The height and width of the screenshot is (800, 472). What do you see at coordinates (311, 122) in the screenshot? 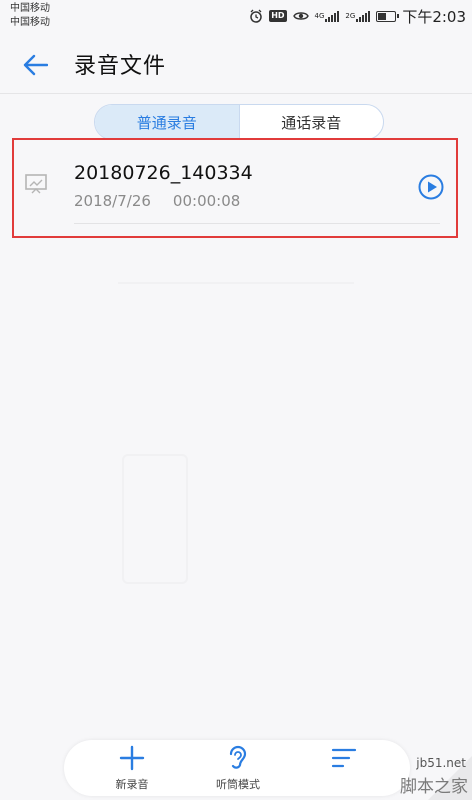
I see `tab-call-recording: 通话录音` at bounding box center [311, 122].